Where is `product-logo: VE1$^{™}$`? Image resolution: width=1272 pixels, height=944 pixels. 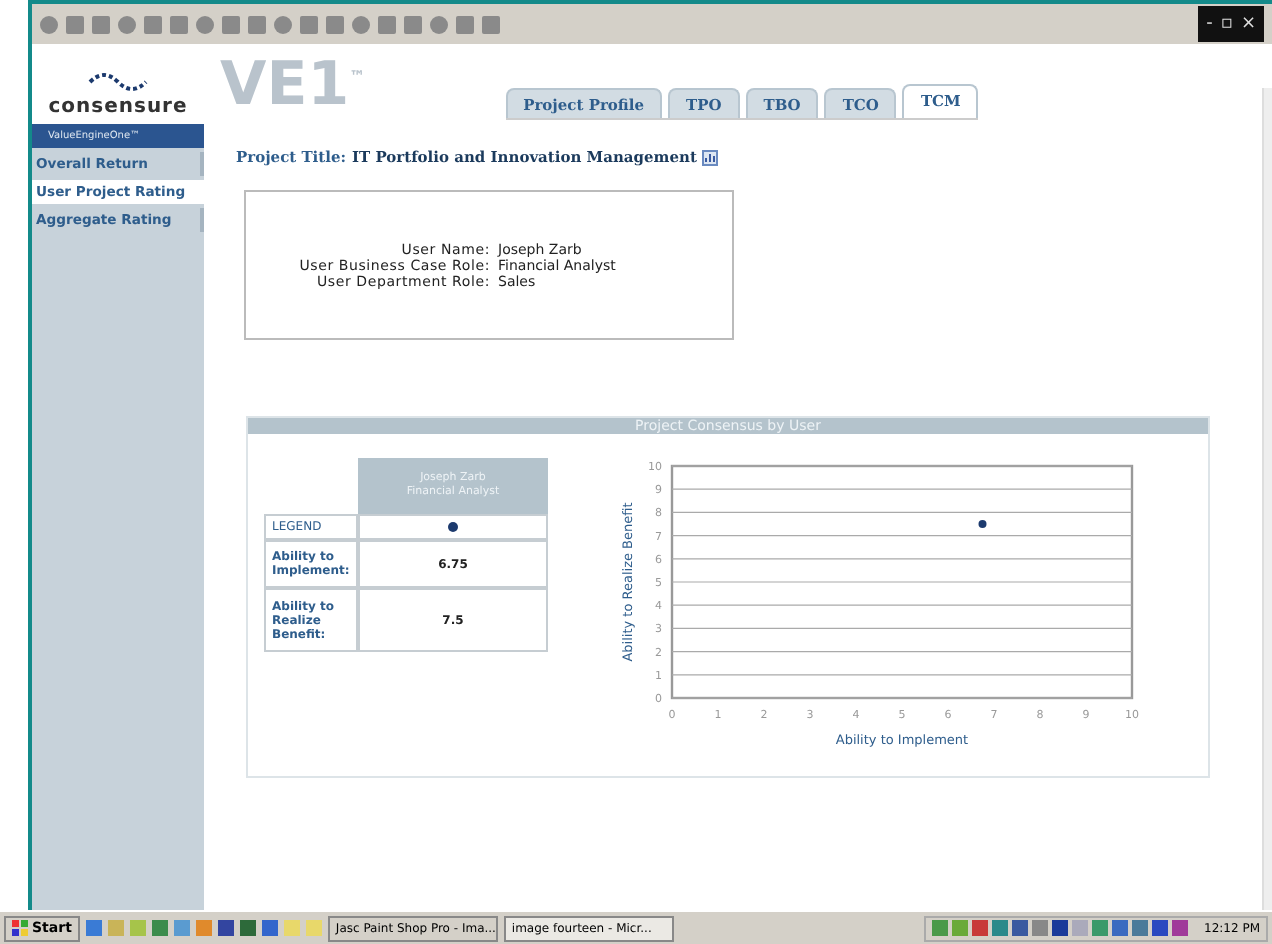
product-logo: VE1$^{™}$ is located at coordinates (293, 84).